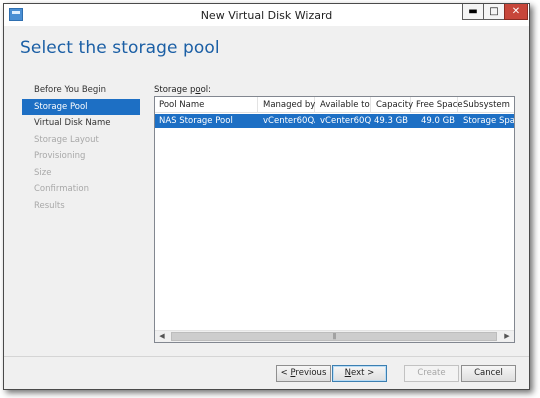 The image size is (540, 398). What do you see at coordinates (66, 139) in the screenshot?
I see `step-storage-layout: Storage Layout` at bounding box center [66, 139].